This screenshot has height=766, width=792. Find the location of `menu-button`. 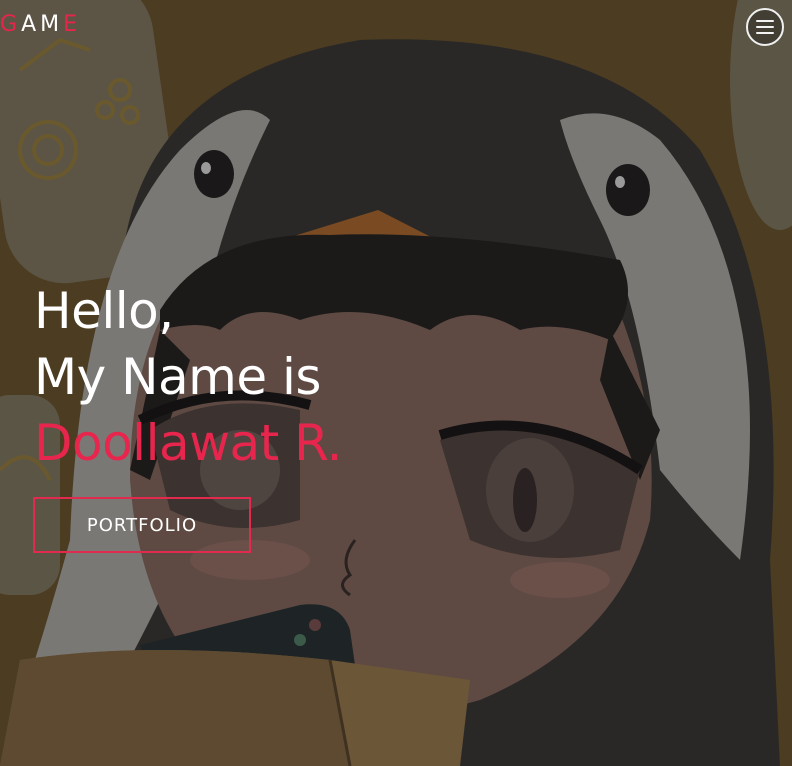

menu-button is located at coordinates (765, 27).